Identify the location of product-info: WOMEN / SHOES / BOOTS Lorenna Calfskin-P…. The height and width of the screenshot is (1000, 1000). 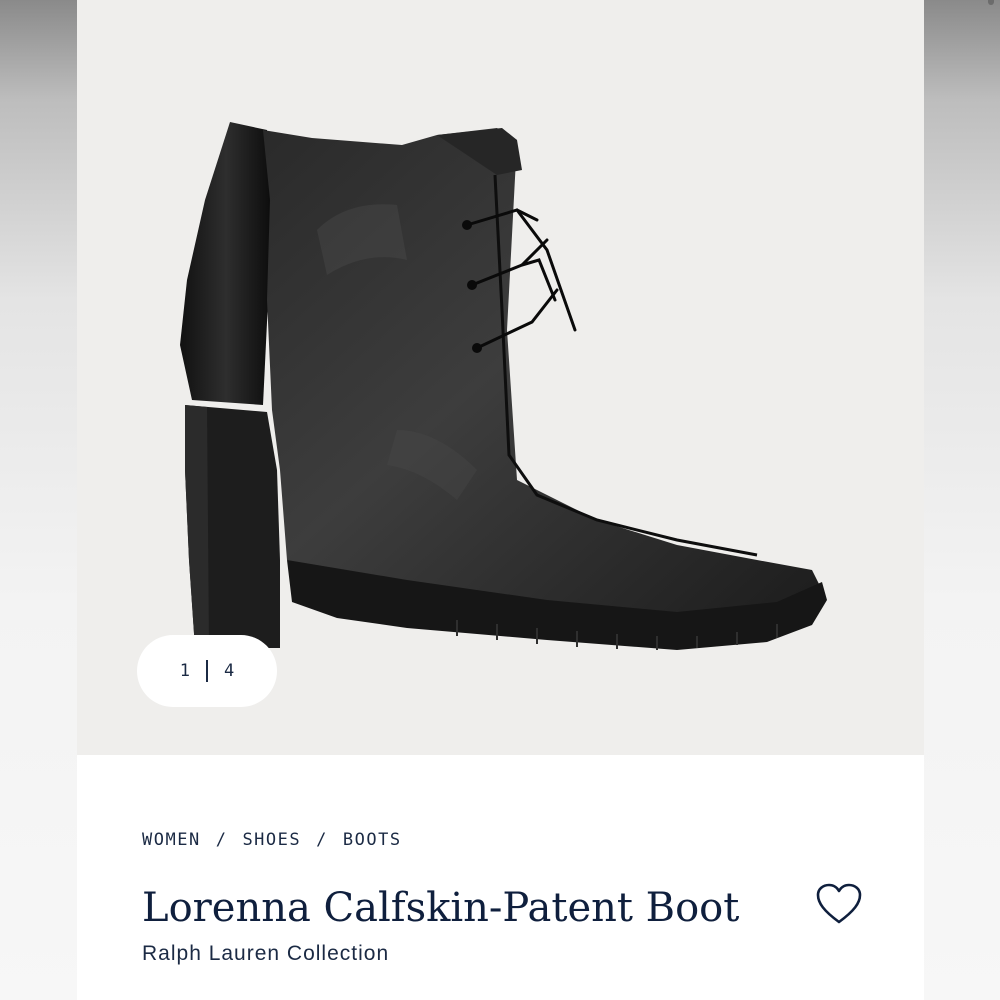
(512, 898).